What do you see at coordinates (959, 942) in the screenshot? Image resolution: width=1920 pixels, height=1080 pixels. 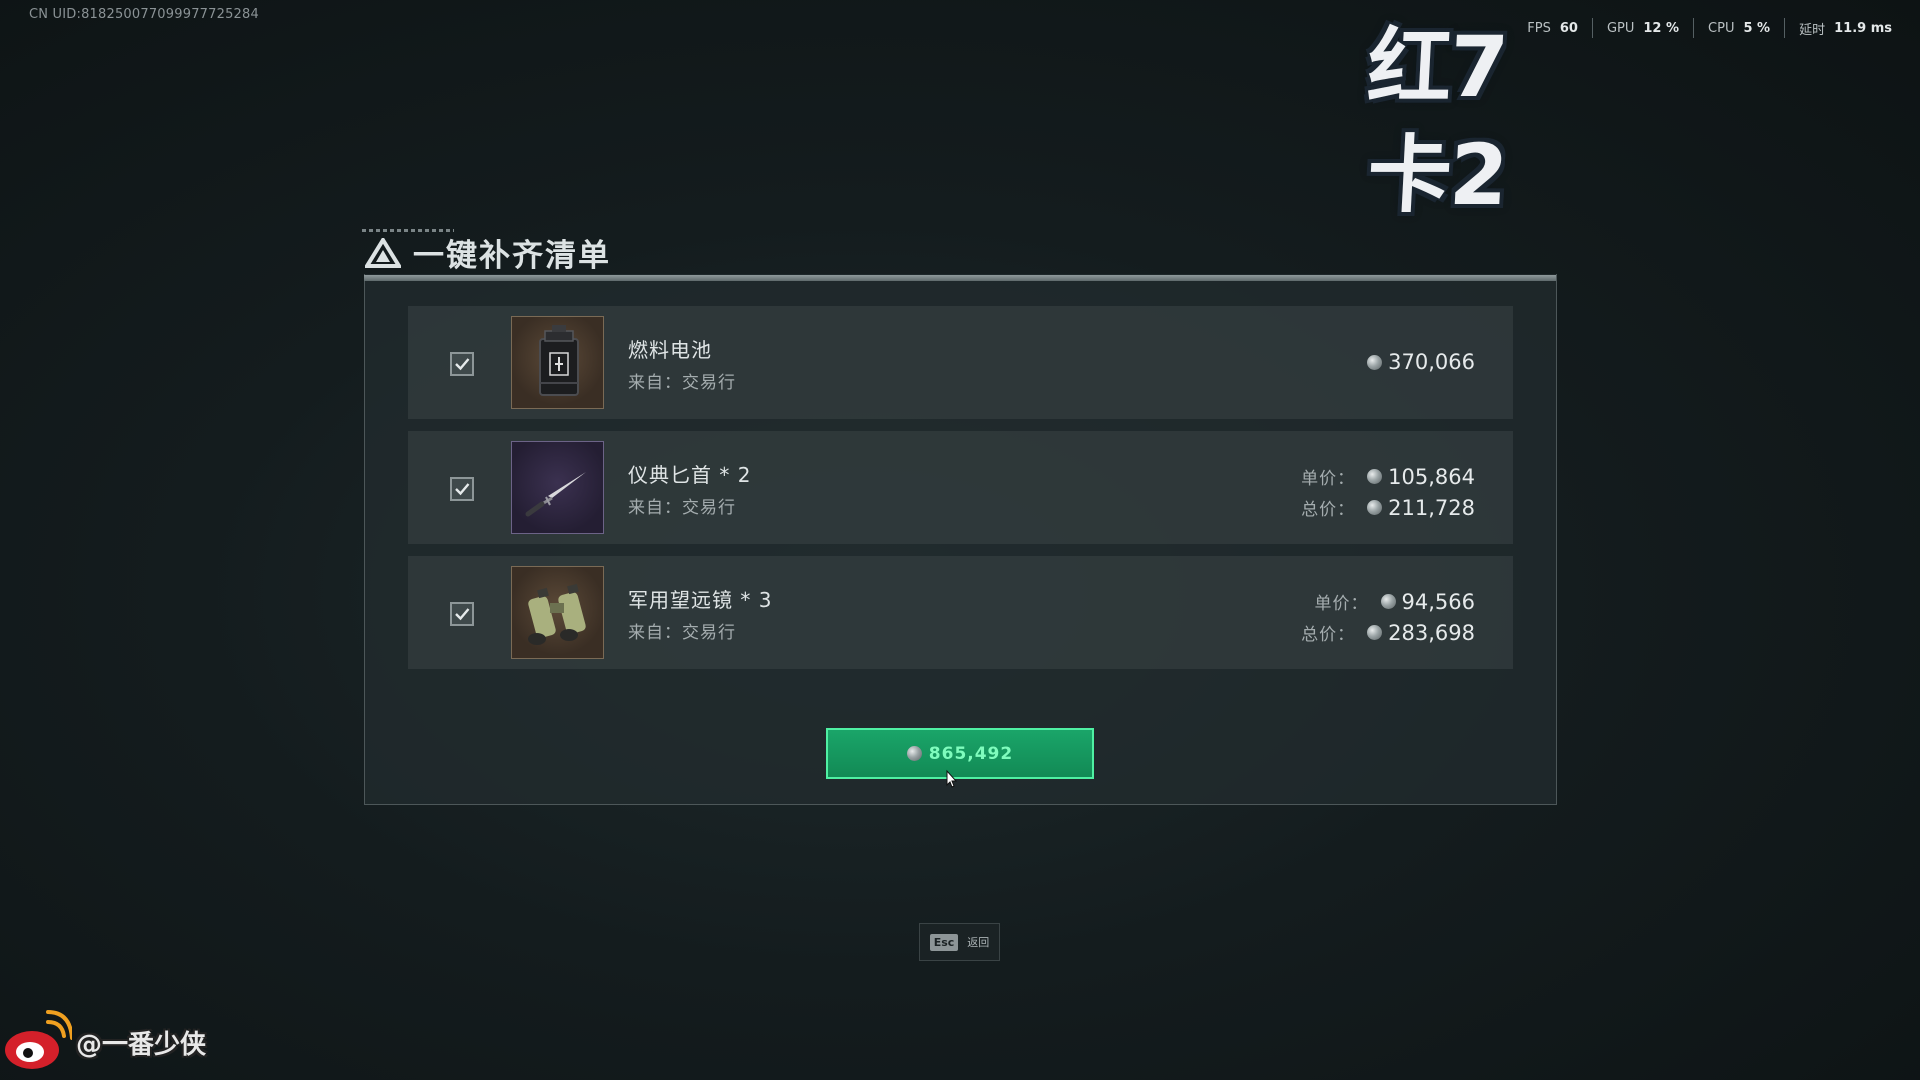 I see `esc-back-button: Esc 返回` at bounding box center [959, 942].